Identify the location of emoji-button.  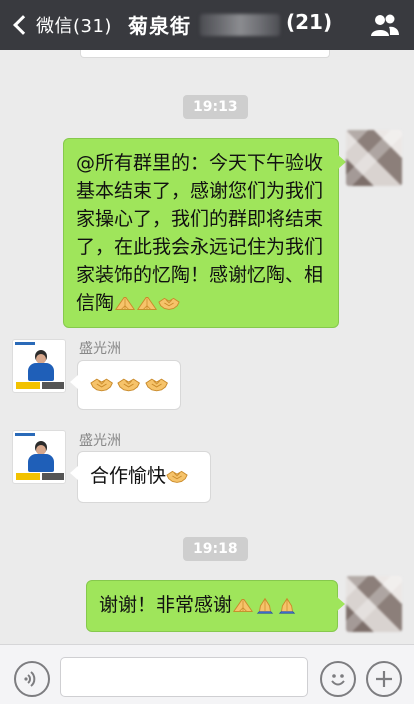
(338, 679).